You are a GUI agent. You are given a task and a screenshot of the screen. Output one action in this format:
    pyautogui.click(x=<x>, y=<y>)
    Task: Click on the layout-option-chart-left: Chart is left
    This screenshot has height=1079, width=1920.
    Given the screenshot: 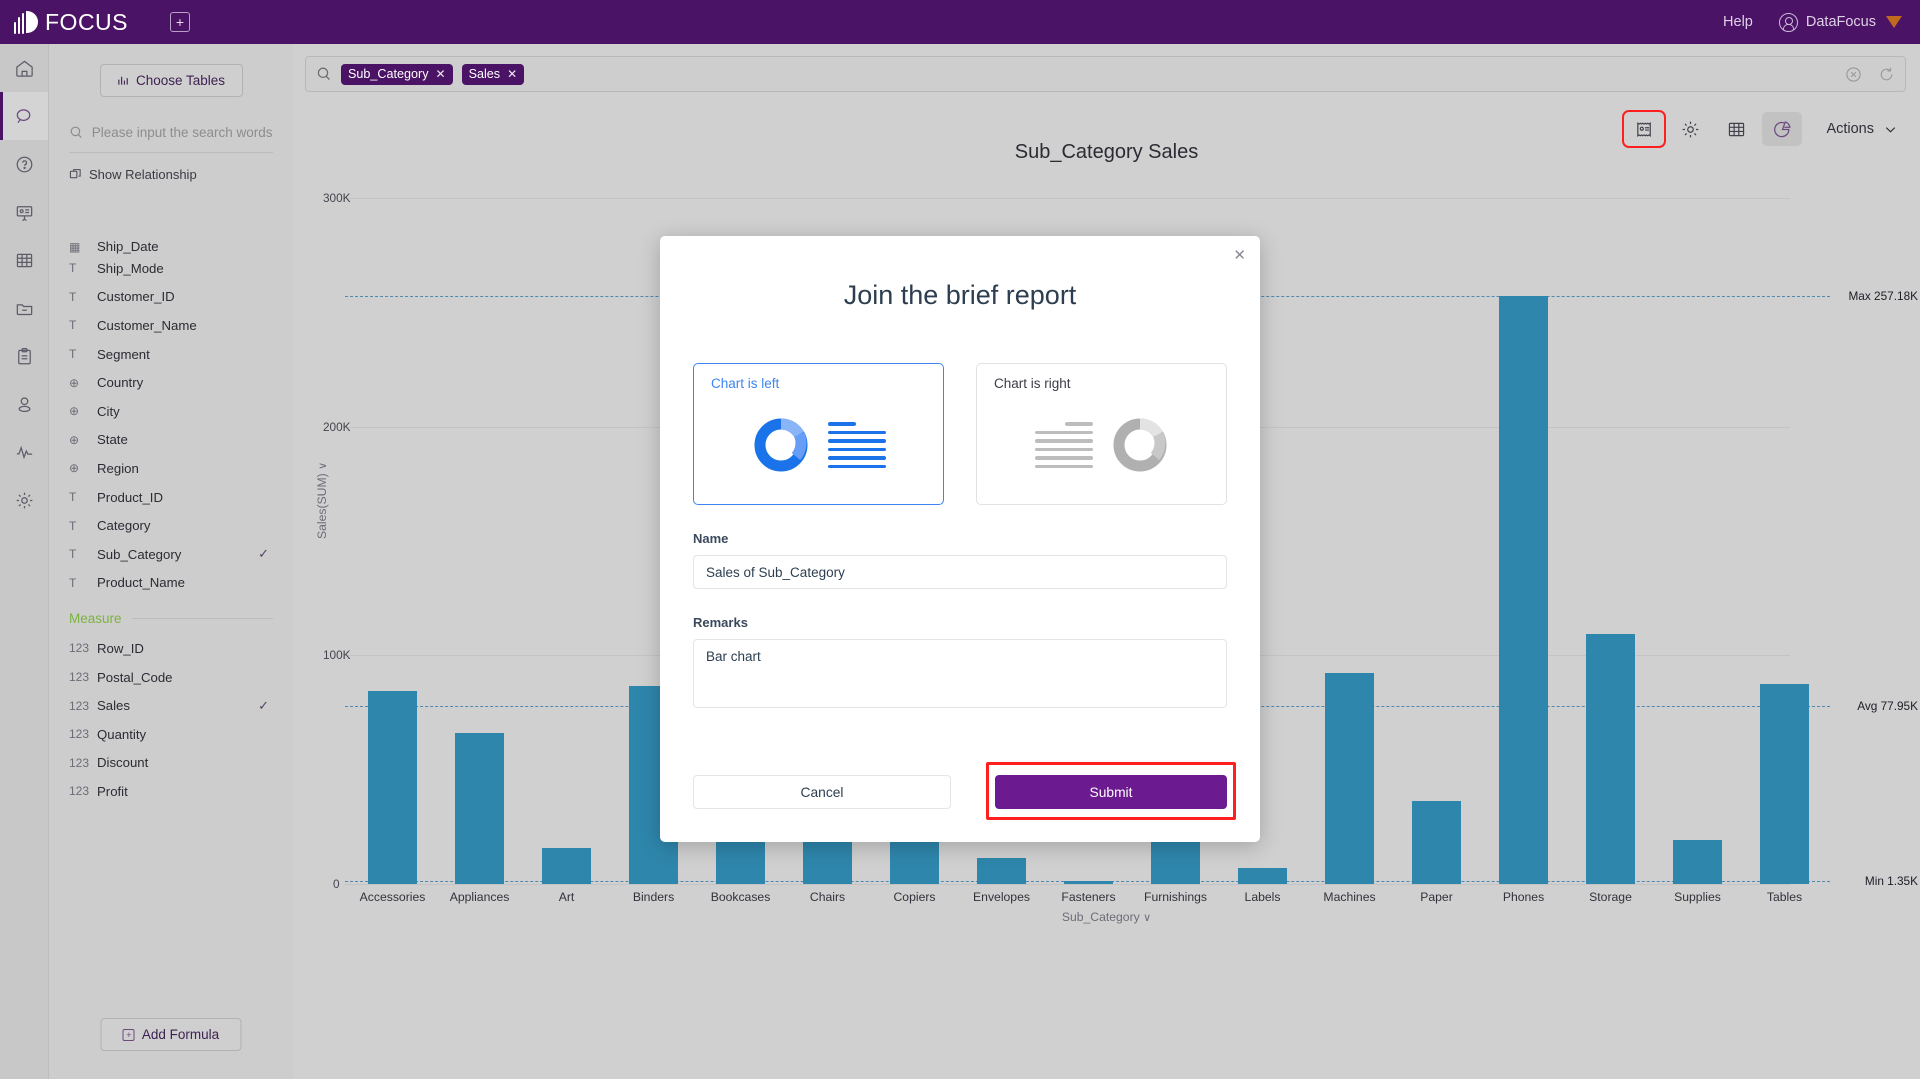 What is the action you would take?
    pyautogui.click(x=818, y=434)
    